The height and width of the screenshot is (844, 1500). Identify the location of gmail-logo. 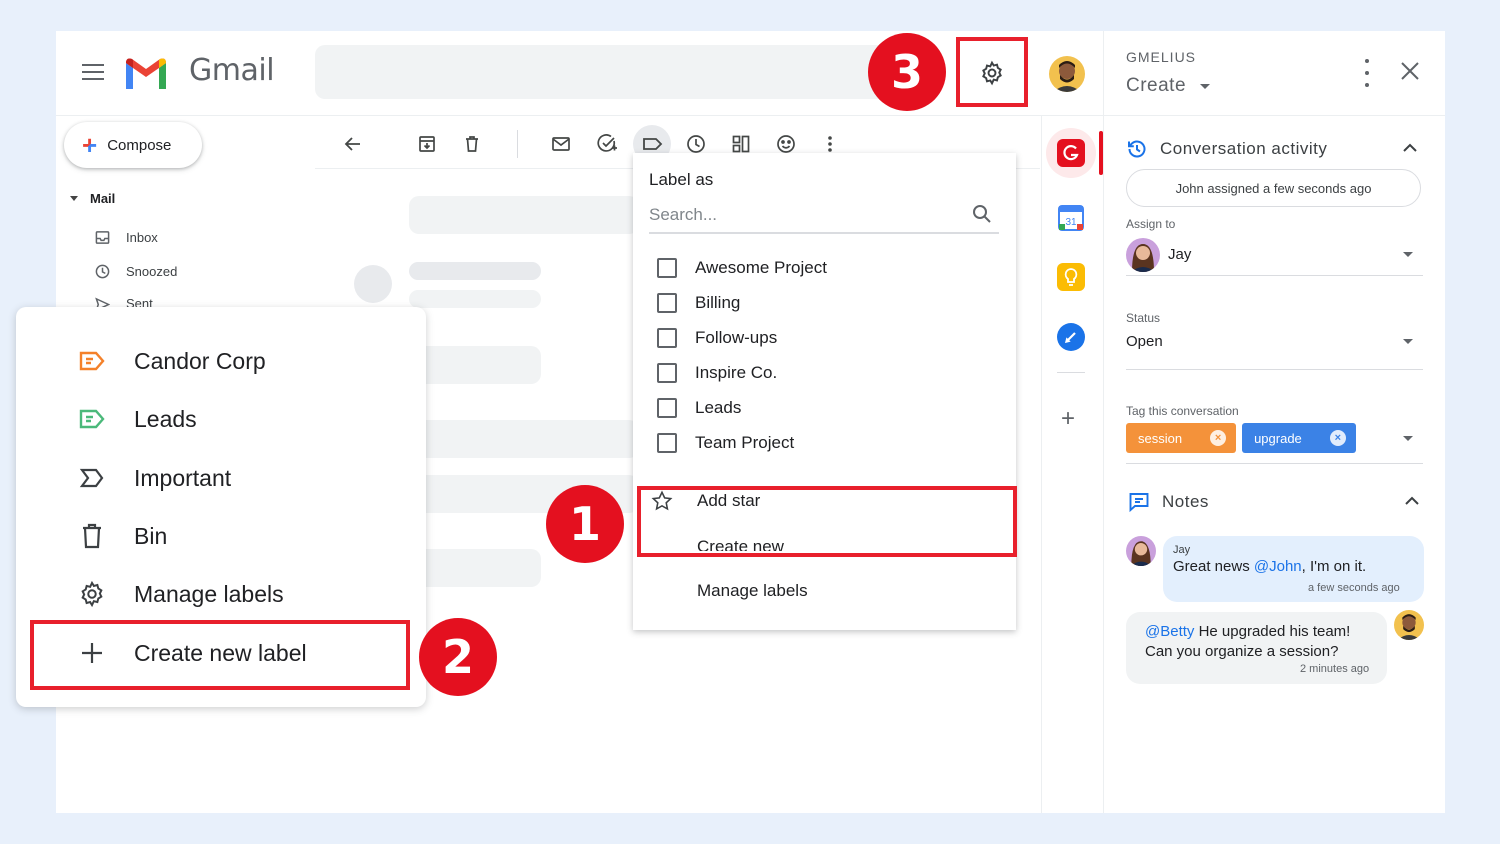
(146, 73).